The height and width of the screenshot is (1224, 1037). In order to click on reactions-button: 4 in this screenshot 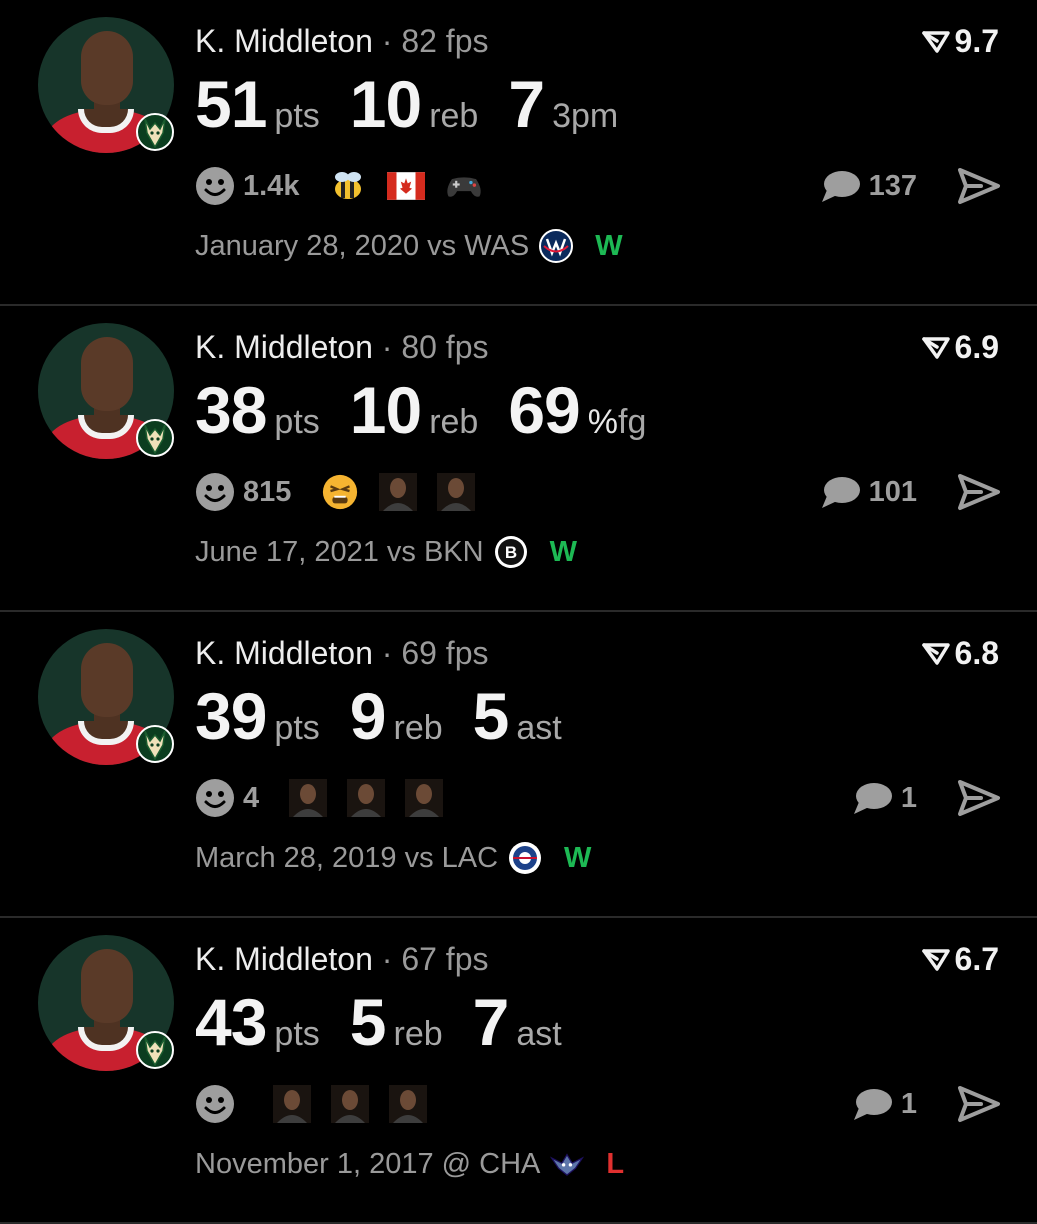, I will do `click(227, 798)`.